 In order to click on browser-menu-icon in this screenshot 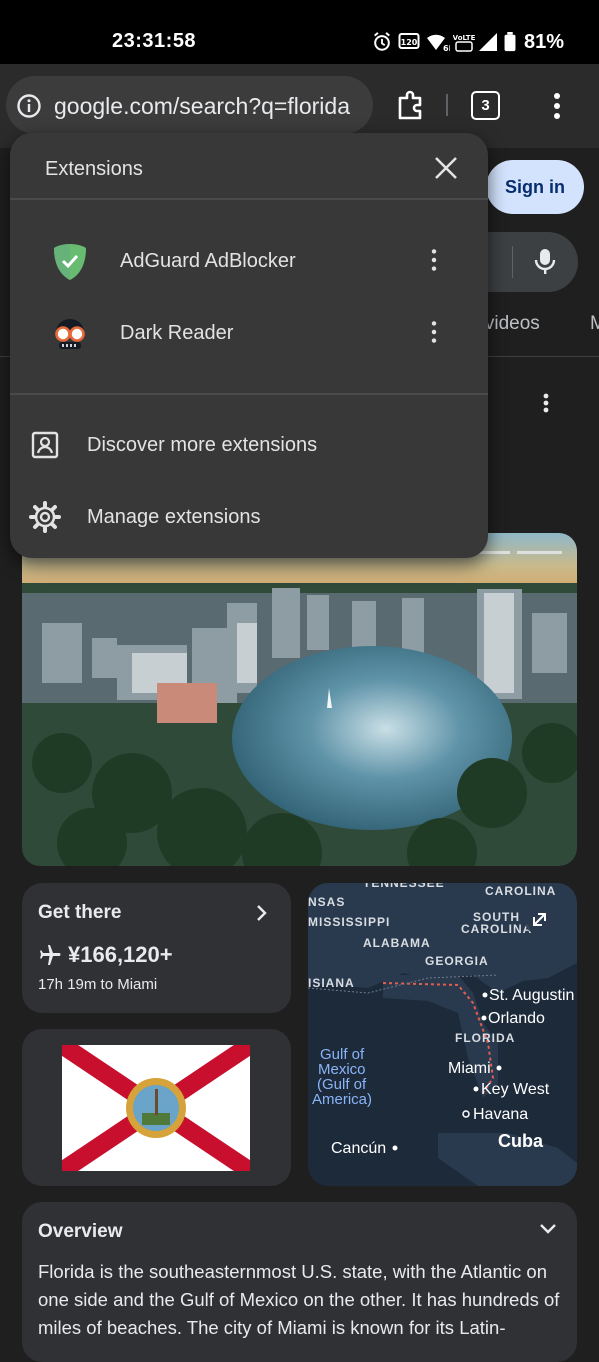, I will do `click(557, 106)`.